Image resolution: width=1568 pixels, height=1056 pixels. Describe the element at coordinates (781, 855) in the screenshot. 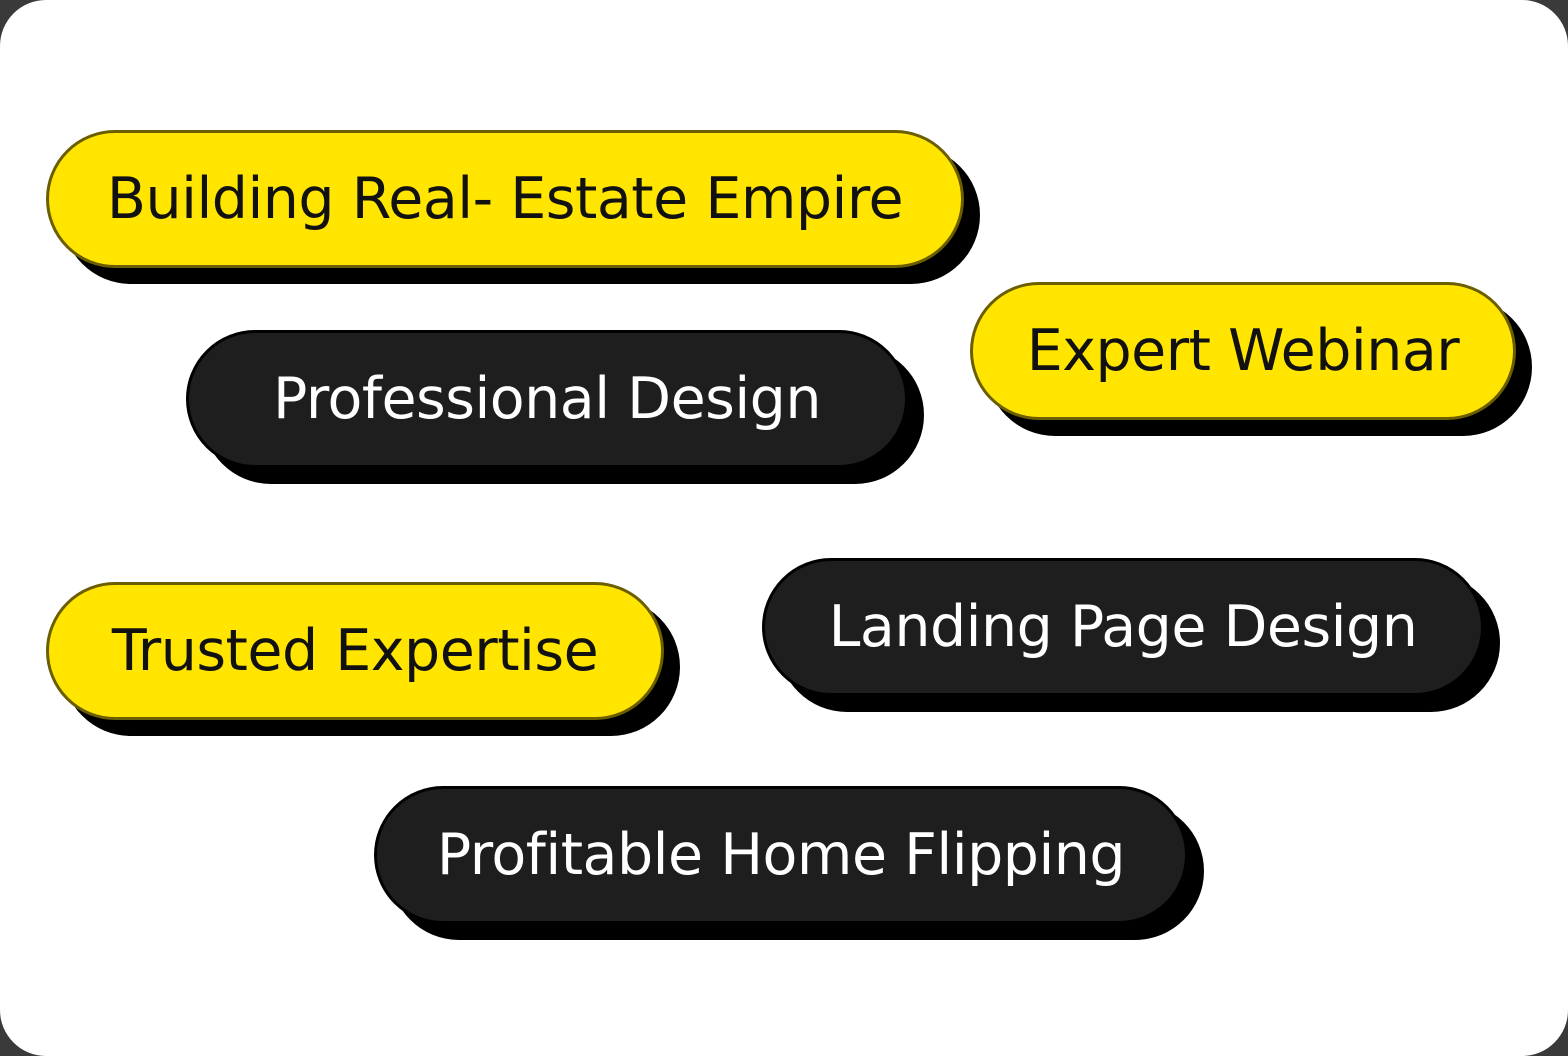

I see `tag-profitable-home-flipping: Profitable Home Flipping` at that location.